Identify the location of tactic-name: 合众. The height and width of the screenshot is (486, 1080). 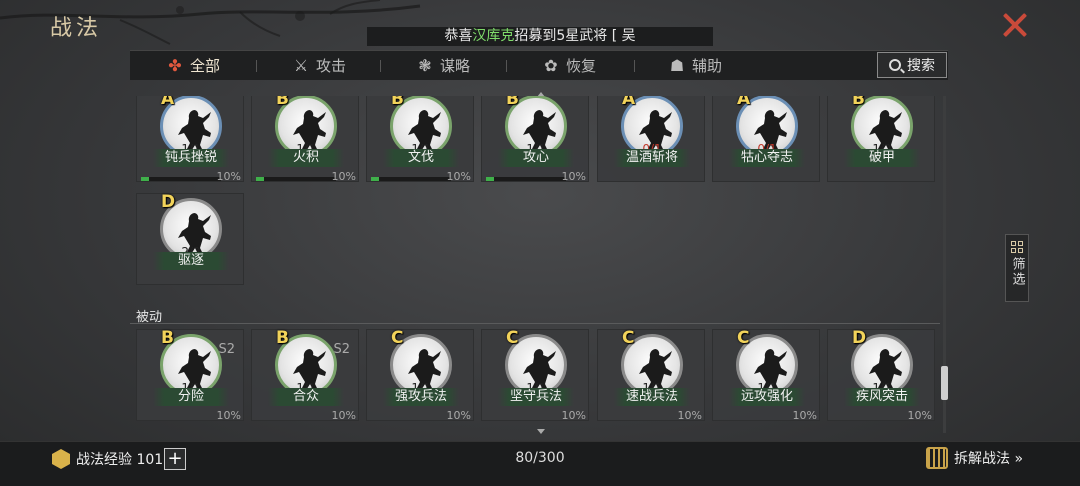
(306, 397).